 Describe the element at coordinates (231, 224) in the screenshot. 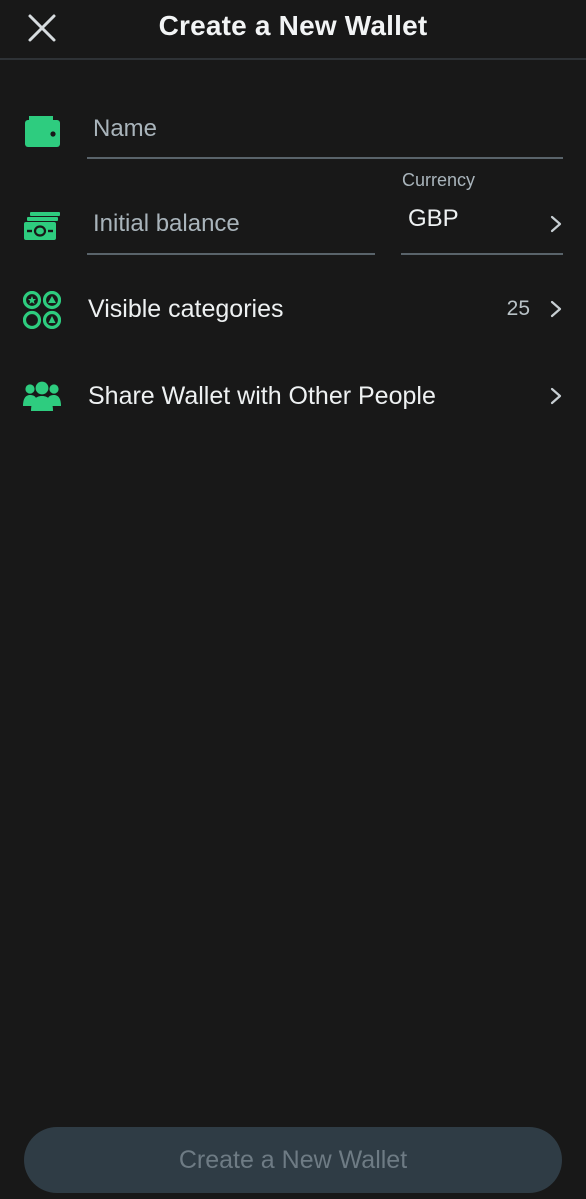

I see `initial-balance-input` at that location.